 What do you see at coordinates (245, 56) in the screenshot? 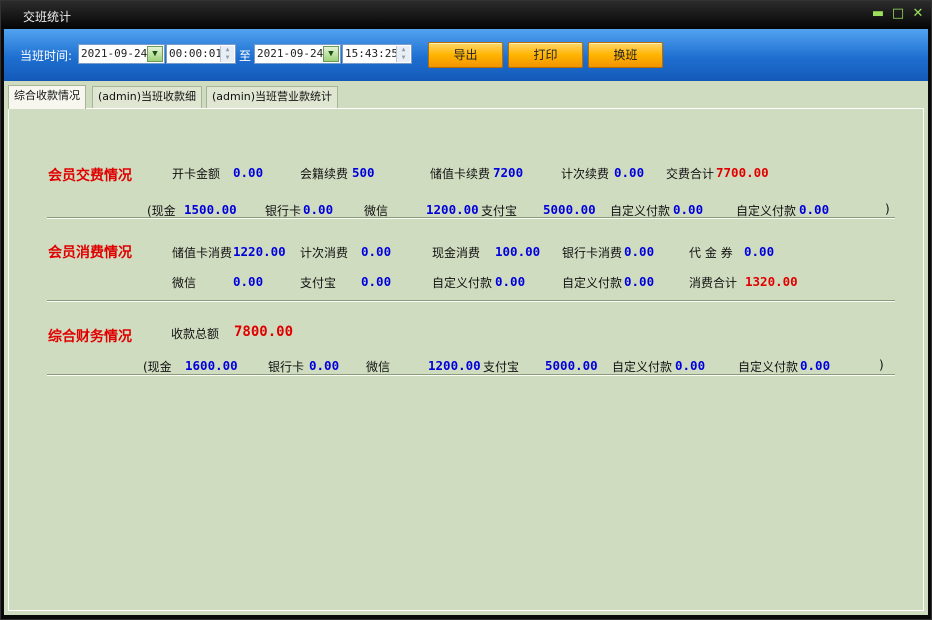
I see `to-label: 至` at bounding box center [245, 56].